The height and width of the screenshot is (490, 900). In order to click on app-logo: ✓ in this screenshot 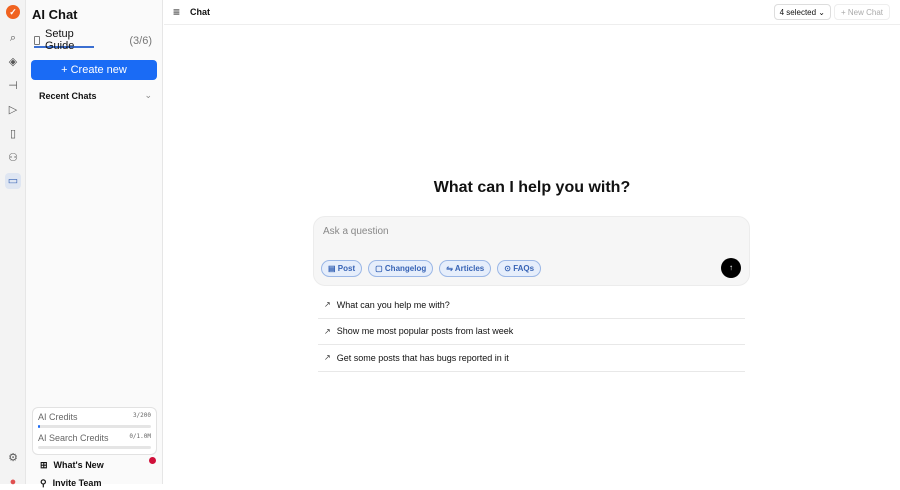, I will do `click(13, 12)`.